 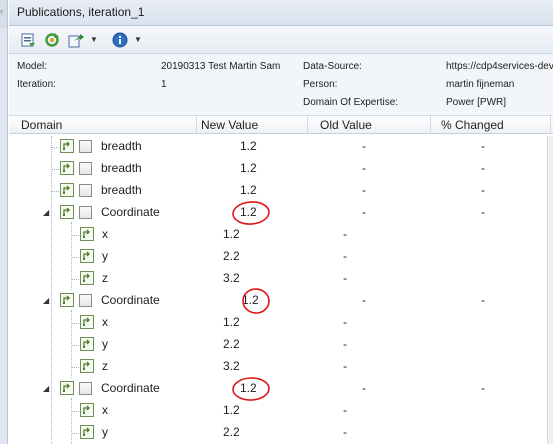 What do you see at coordinates (550, 290) in the screenshot?
I see `vertical-scrollbar` at bounding box center [550, 290].